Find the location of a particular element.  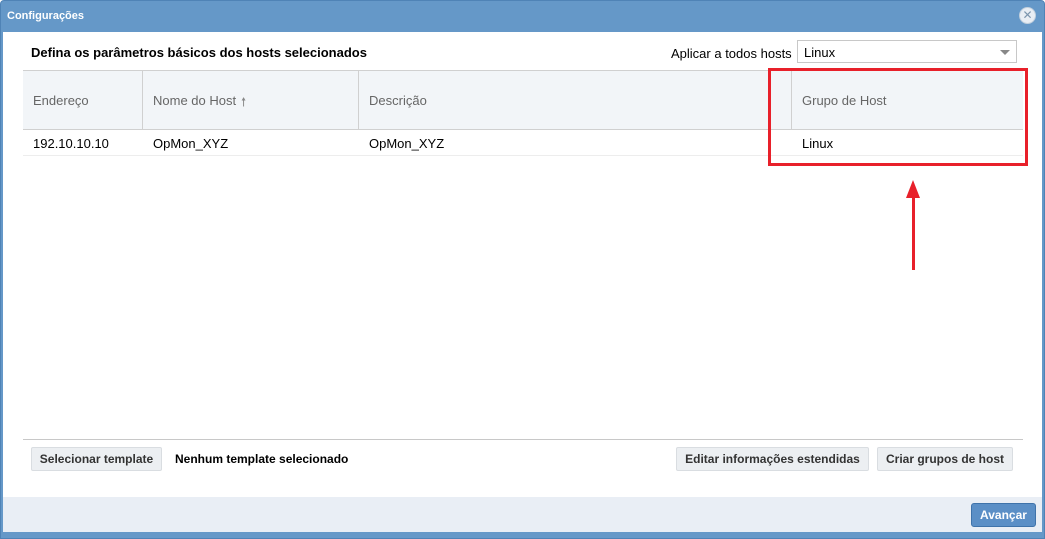

next-button: Avançar is located at coordinates (1003, 515).